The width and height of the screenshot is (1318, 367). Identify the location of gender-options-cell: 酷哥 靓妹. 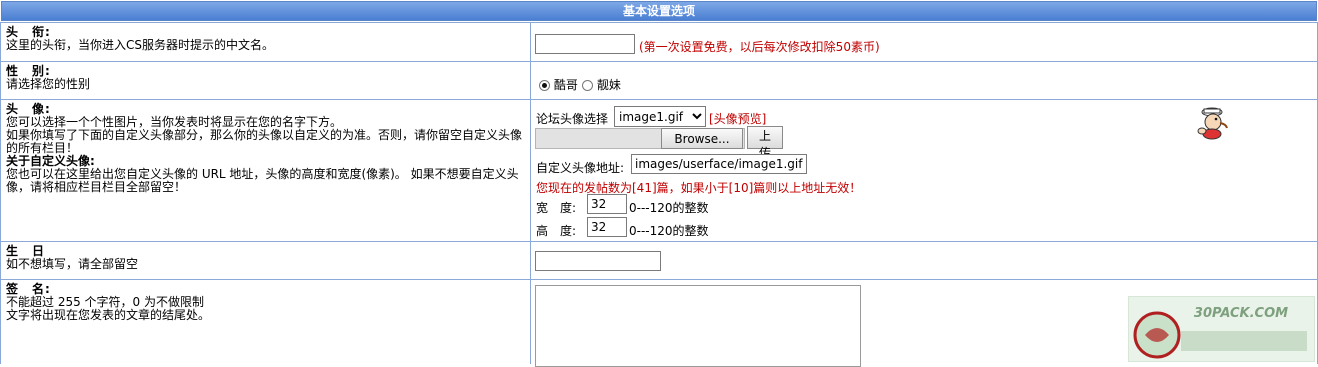
(924, 80).